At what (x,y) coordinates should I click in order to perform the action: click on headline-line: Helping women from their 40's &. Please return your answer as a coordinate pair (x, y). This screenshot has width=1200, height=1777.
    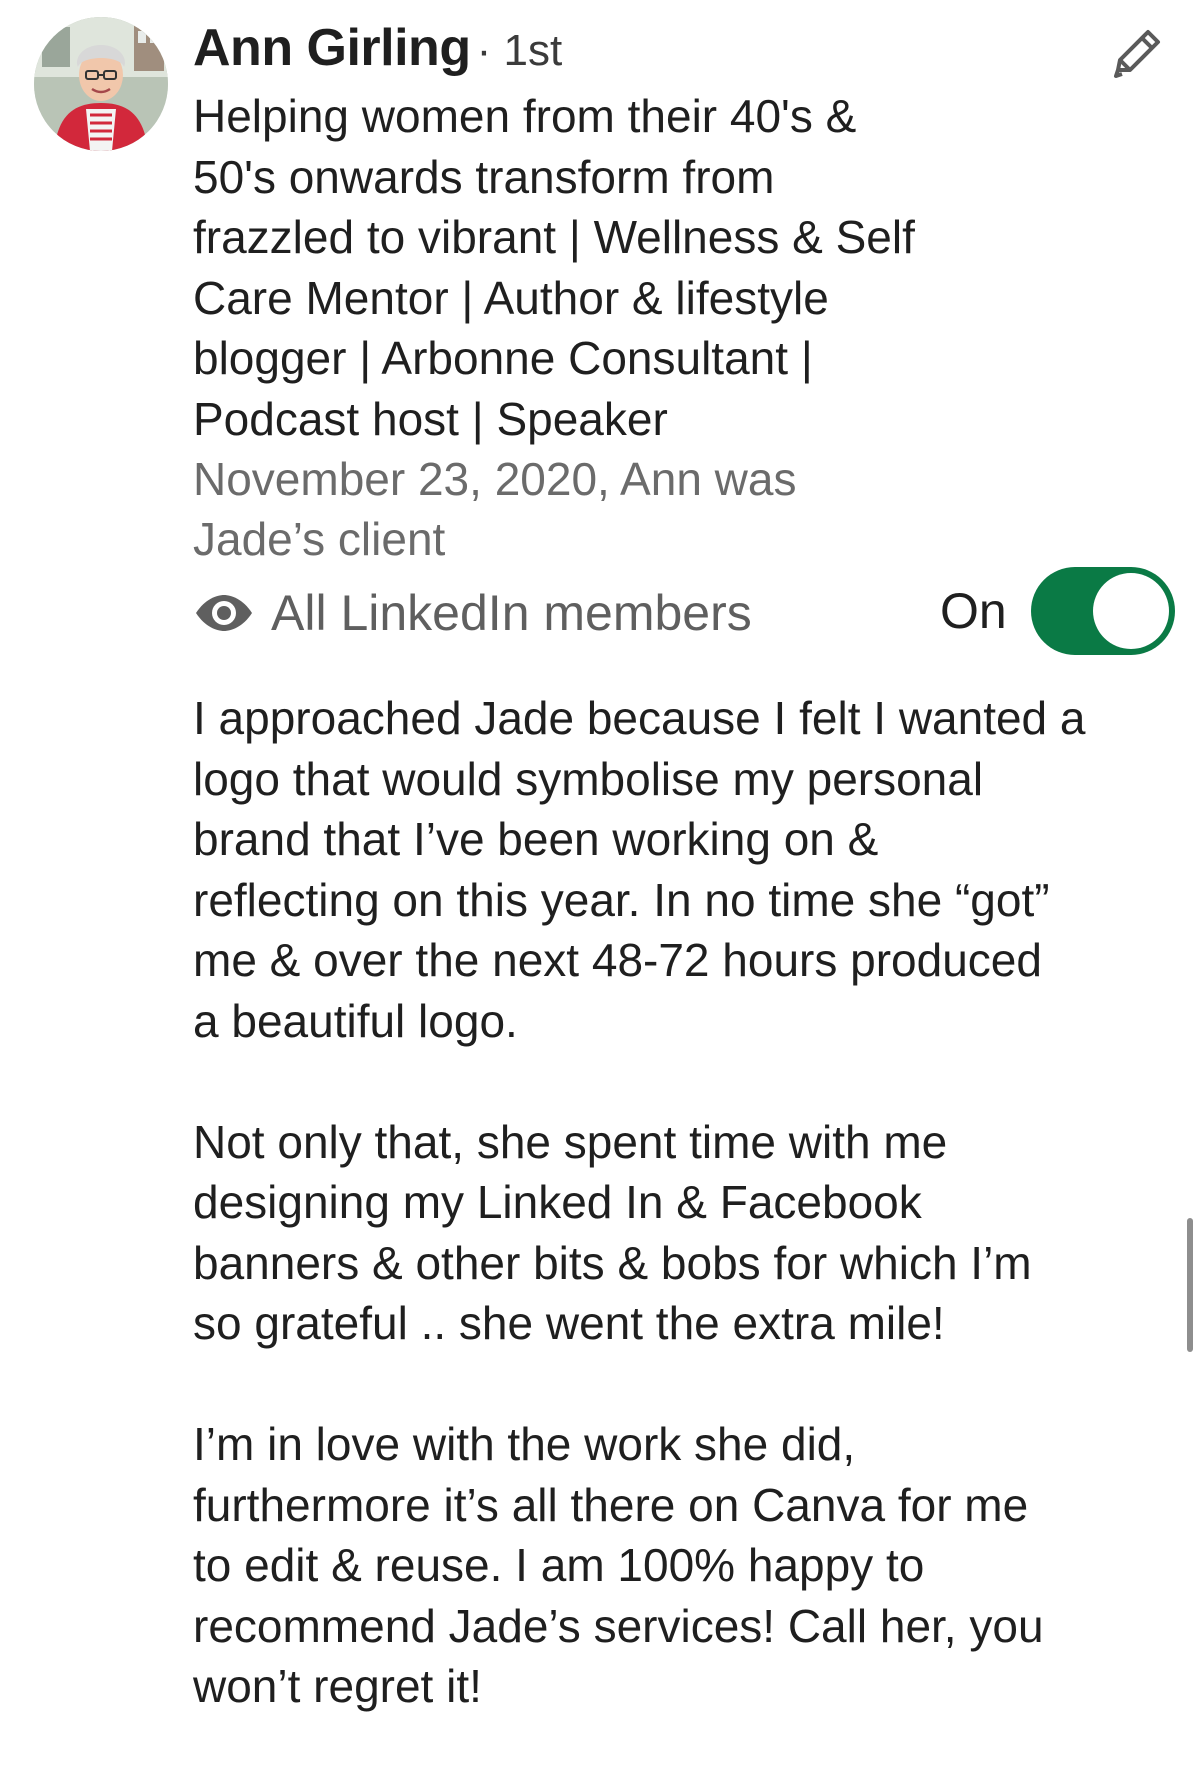
    Looking at the image, I should click on (525, 116).